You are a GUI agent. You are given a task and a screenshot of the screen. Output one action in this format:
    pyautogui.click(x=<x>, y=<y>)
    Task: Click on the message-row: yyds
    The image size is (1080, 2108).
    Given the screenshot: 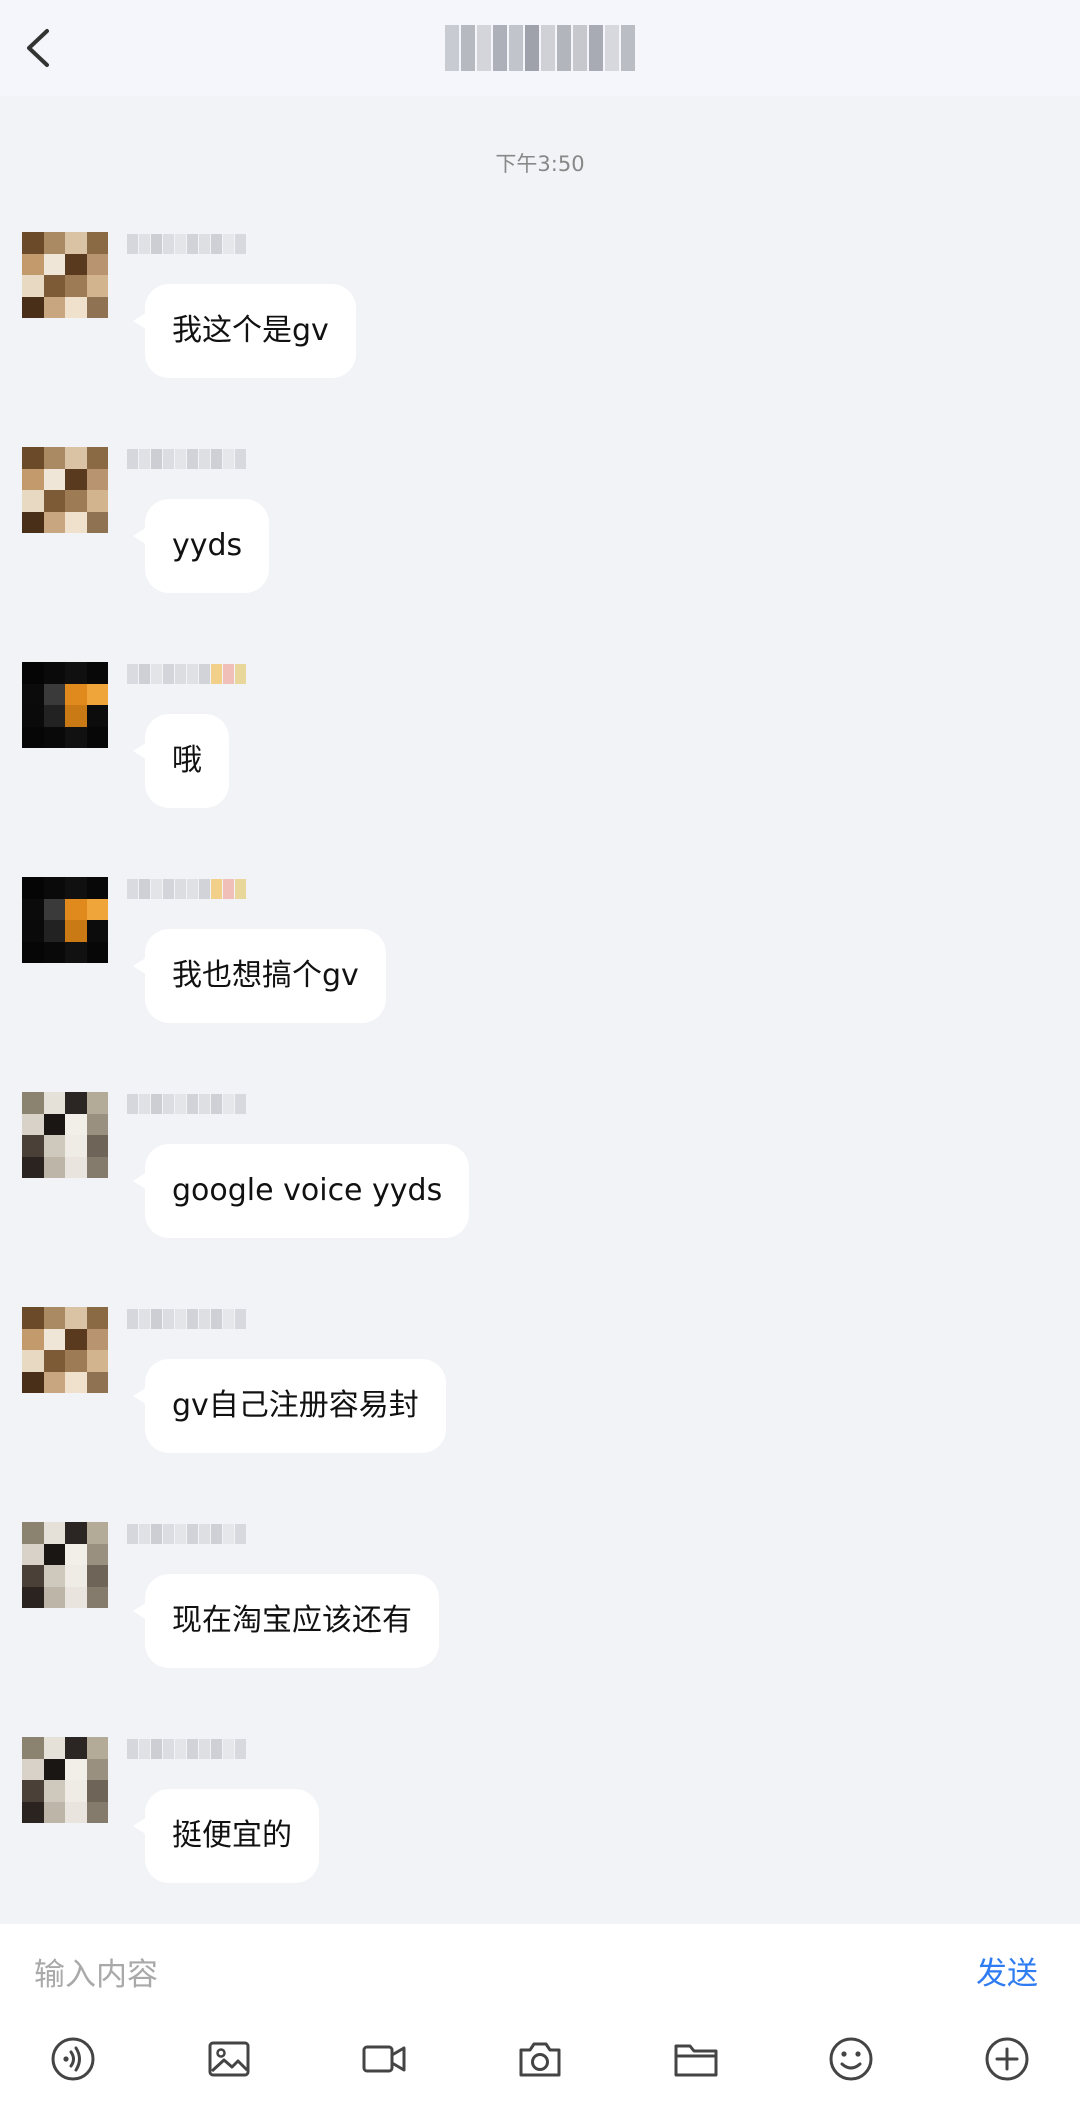 What is the action you would take?
    pyautogui.click(x=540, y=547)
    